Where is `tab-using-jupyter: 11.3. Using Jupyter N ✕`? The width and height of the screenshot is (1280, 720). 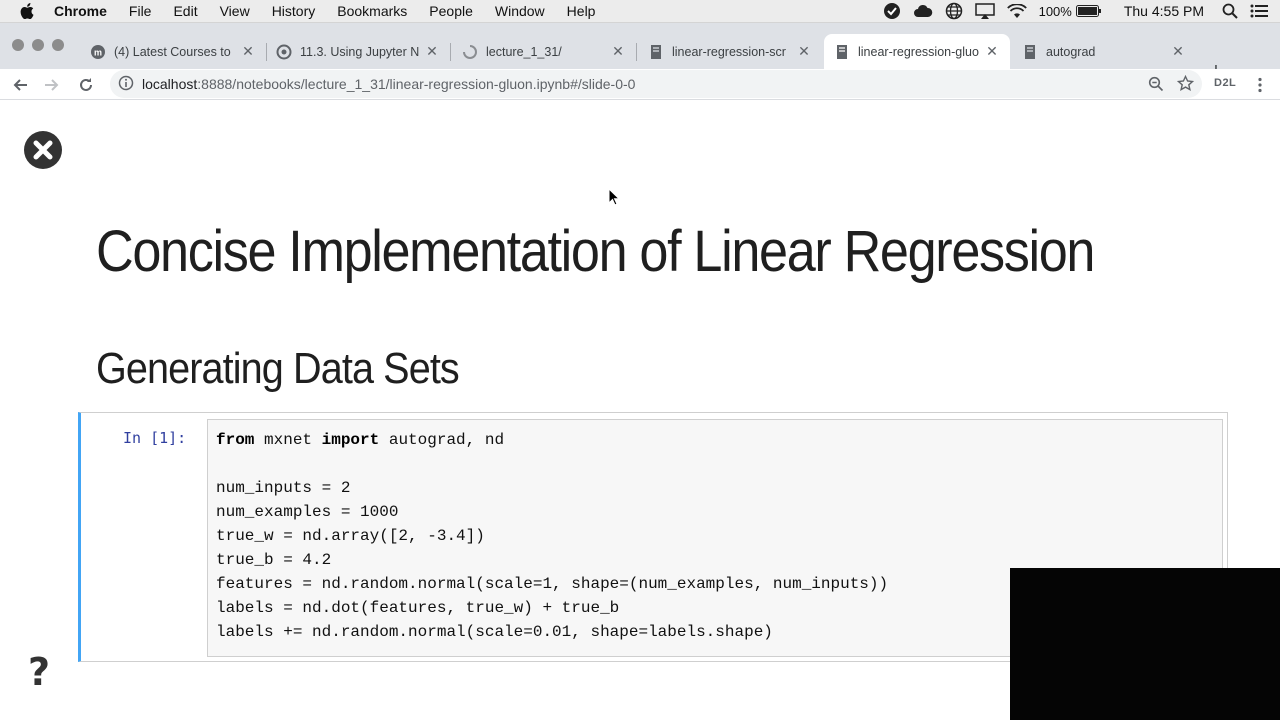
tab-using-jupyter: 11.3. Using Jupyter N ✕ is located at coordinates (358, 51).